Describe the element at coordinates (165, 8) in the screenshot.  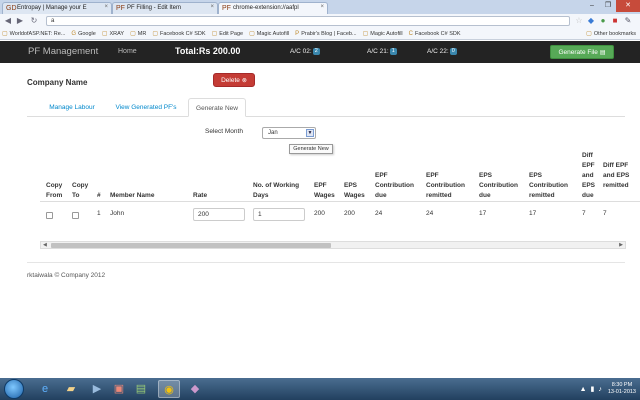
I see `browser-tab-pf-filling: PF PF Filling - Edit Item ×` at that location.